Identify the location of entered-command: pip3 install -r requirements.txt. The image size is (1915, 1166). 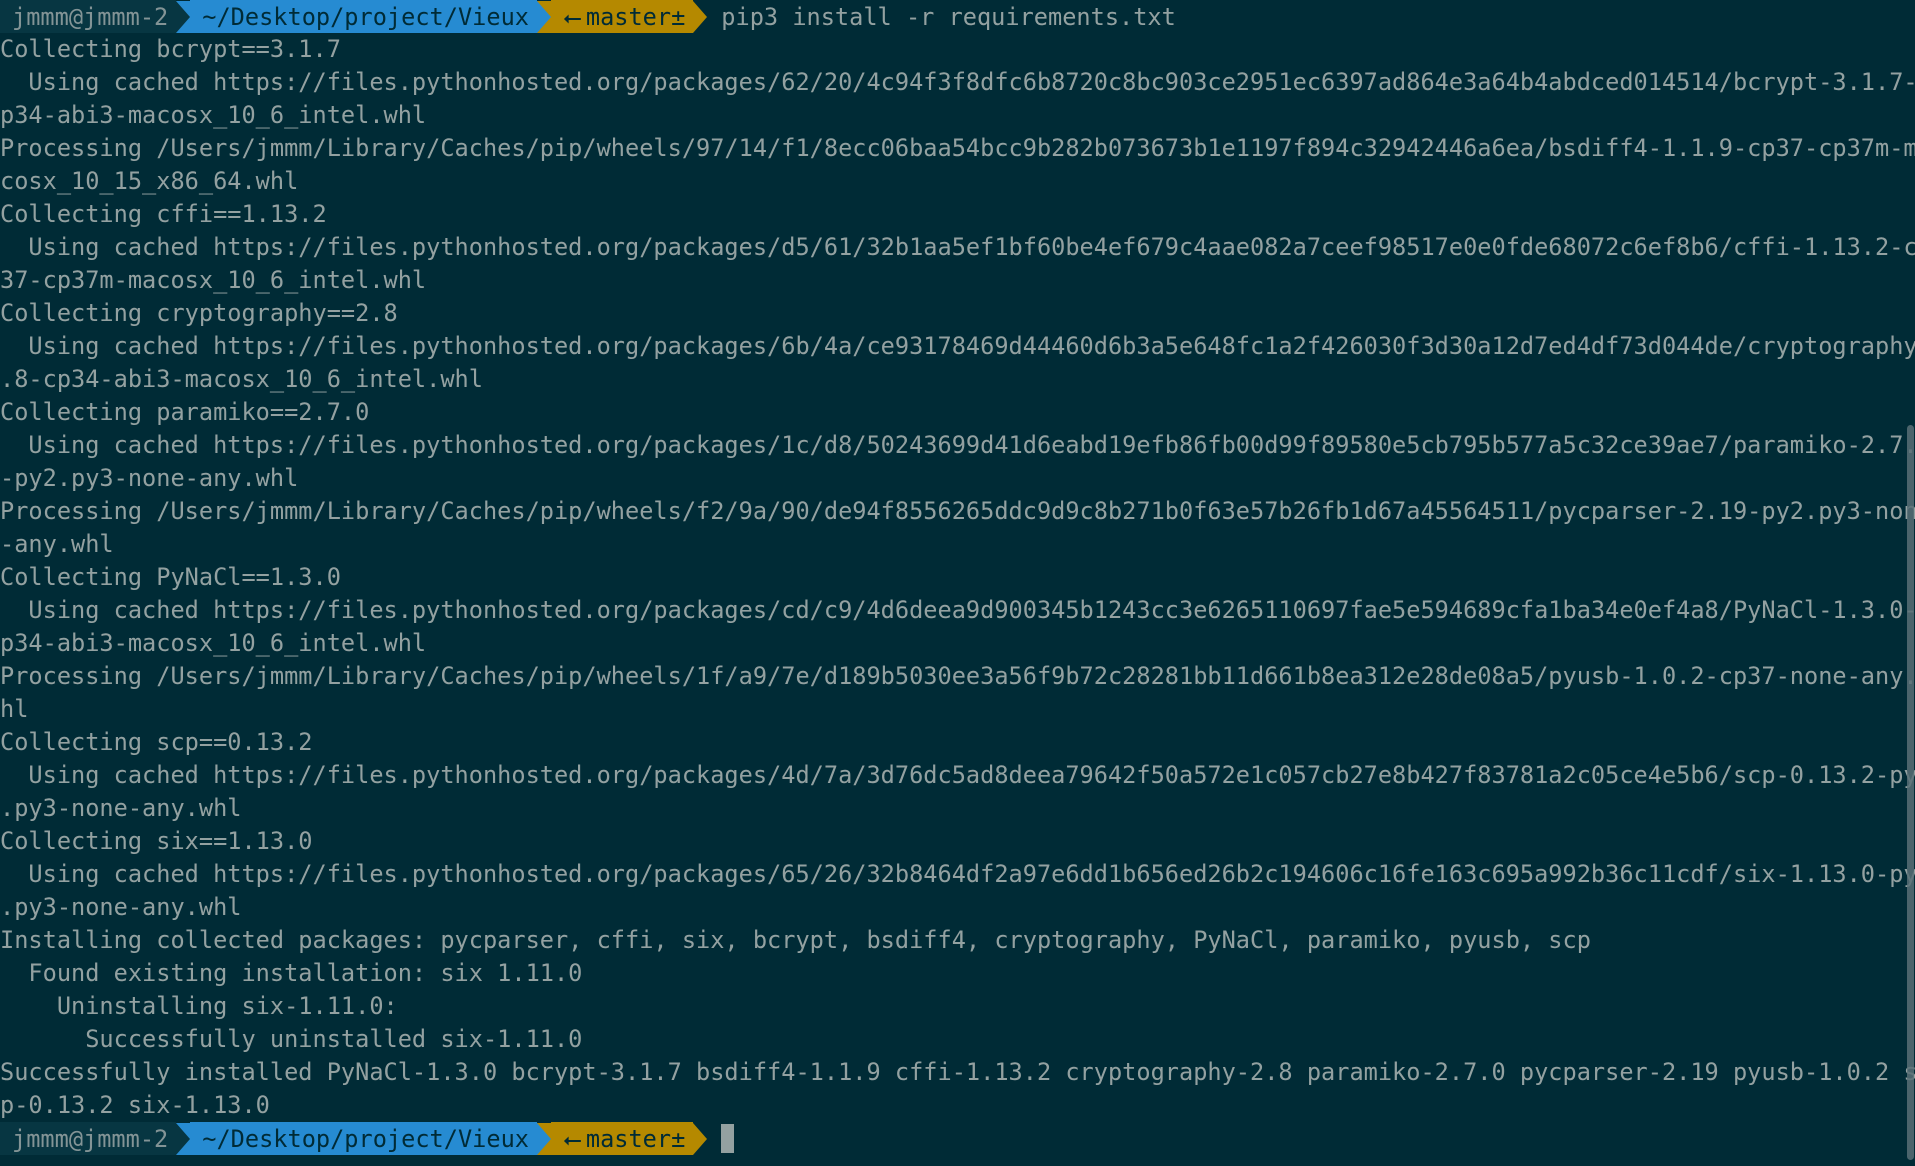
(948, 16).